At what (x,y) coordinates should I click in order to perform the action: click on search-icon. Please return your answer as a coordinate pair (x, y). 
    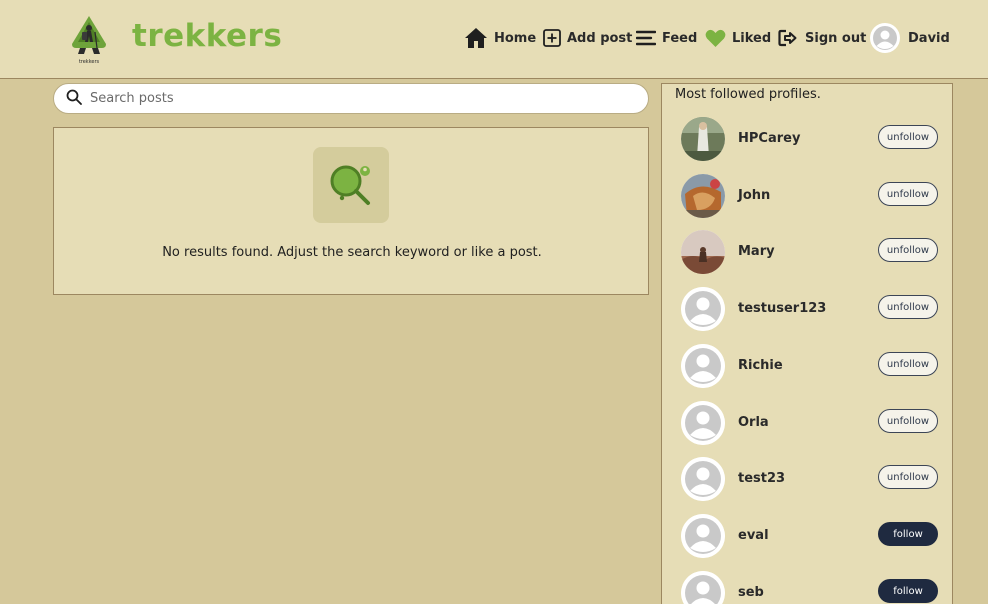
    Looking at the image, I should click on (74, 99).